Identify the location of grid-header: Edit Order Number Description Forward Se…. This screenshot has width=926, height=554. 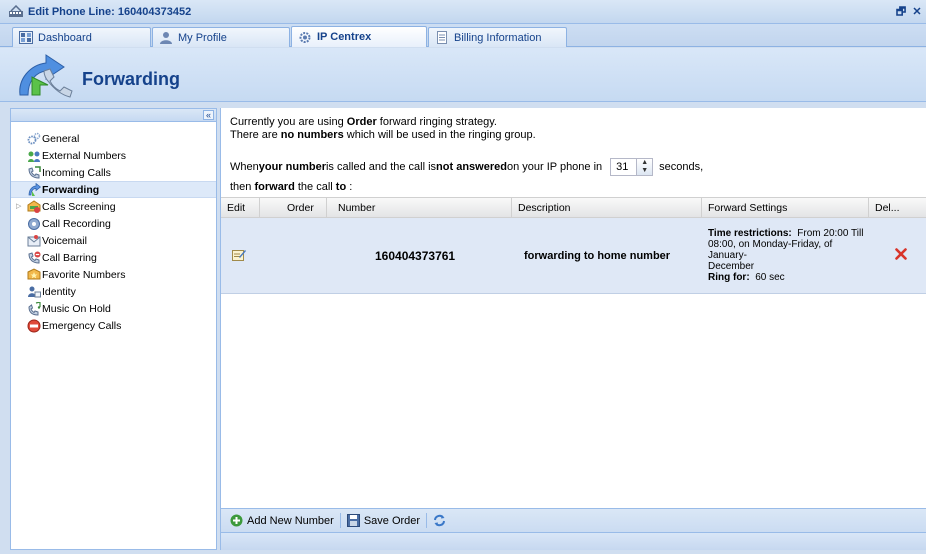
(573, 207).